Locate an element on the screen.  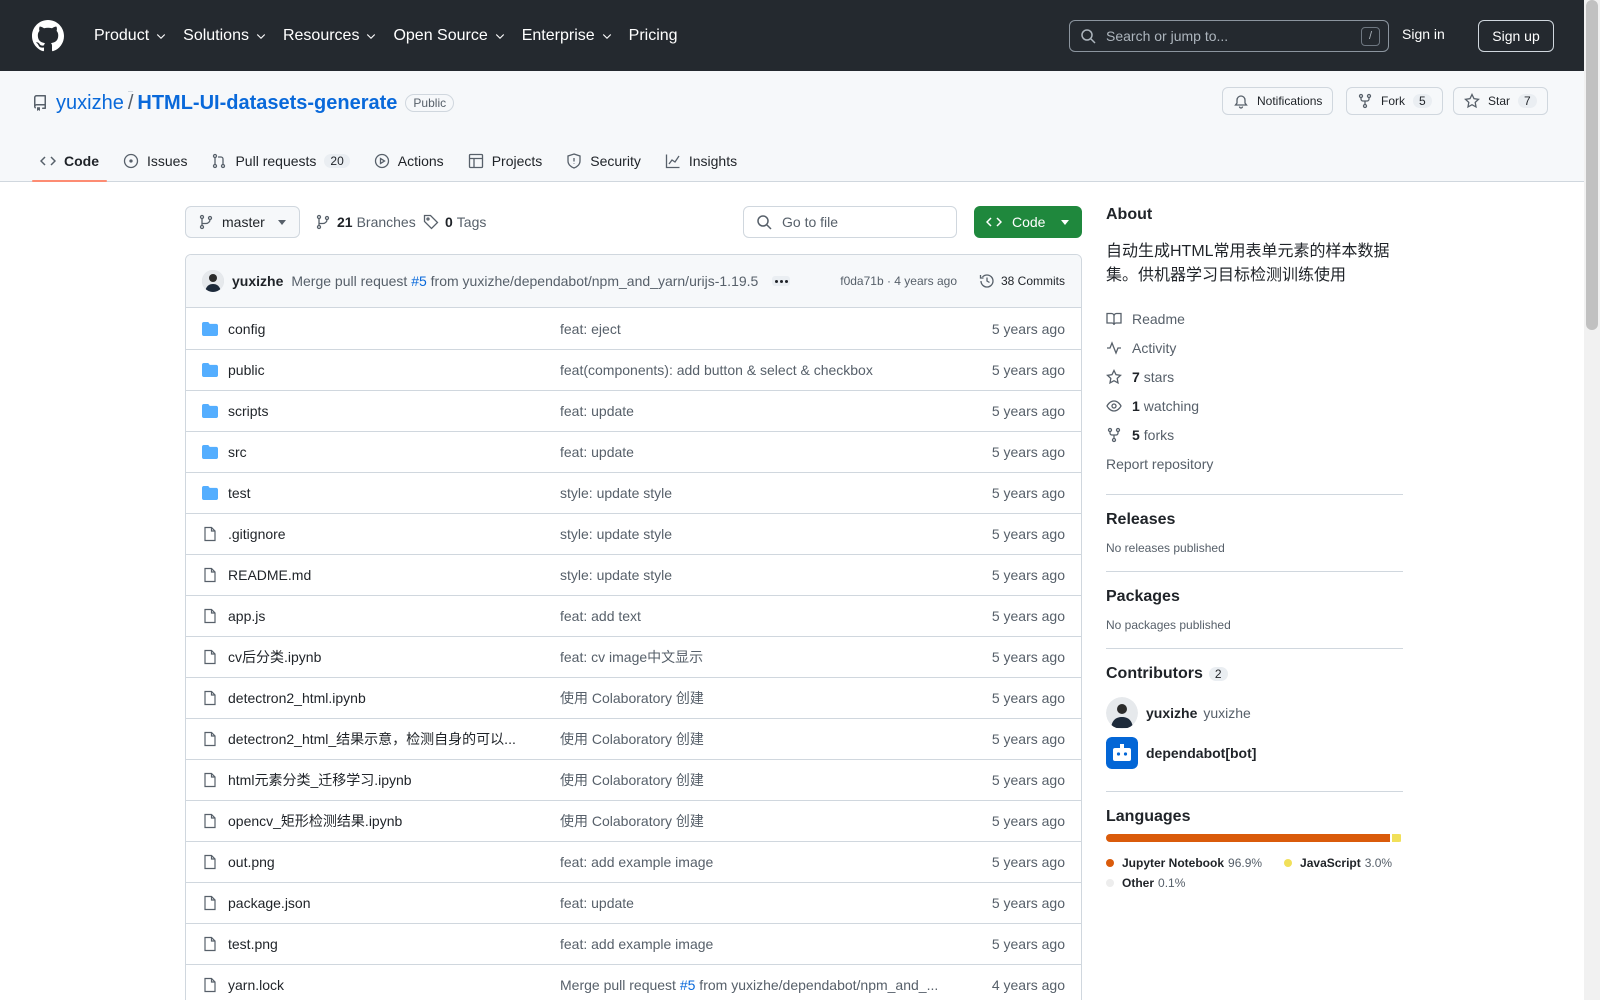
tab-projects: Projects is located at coordinates (505, 161).